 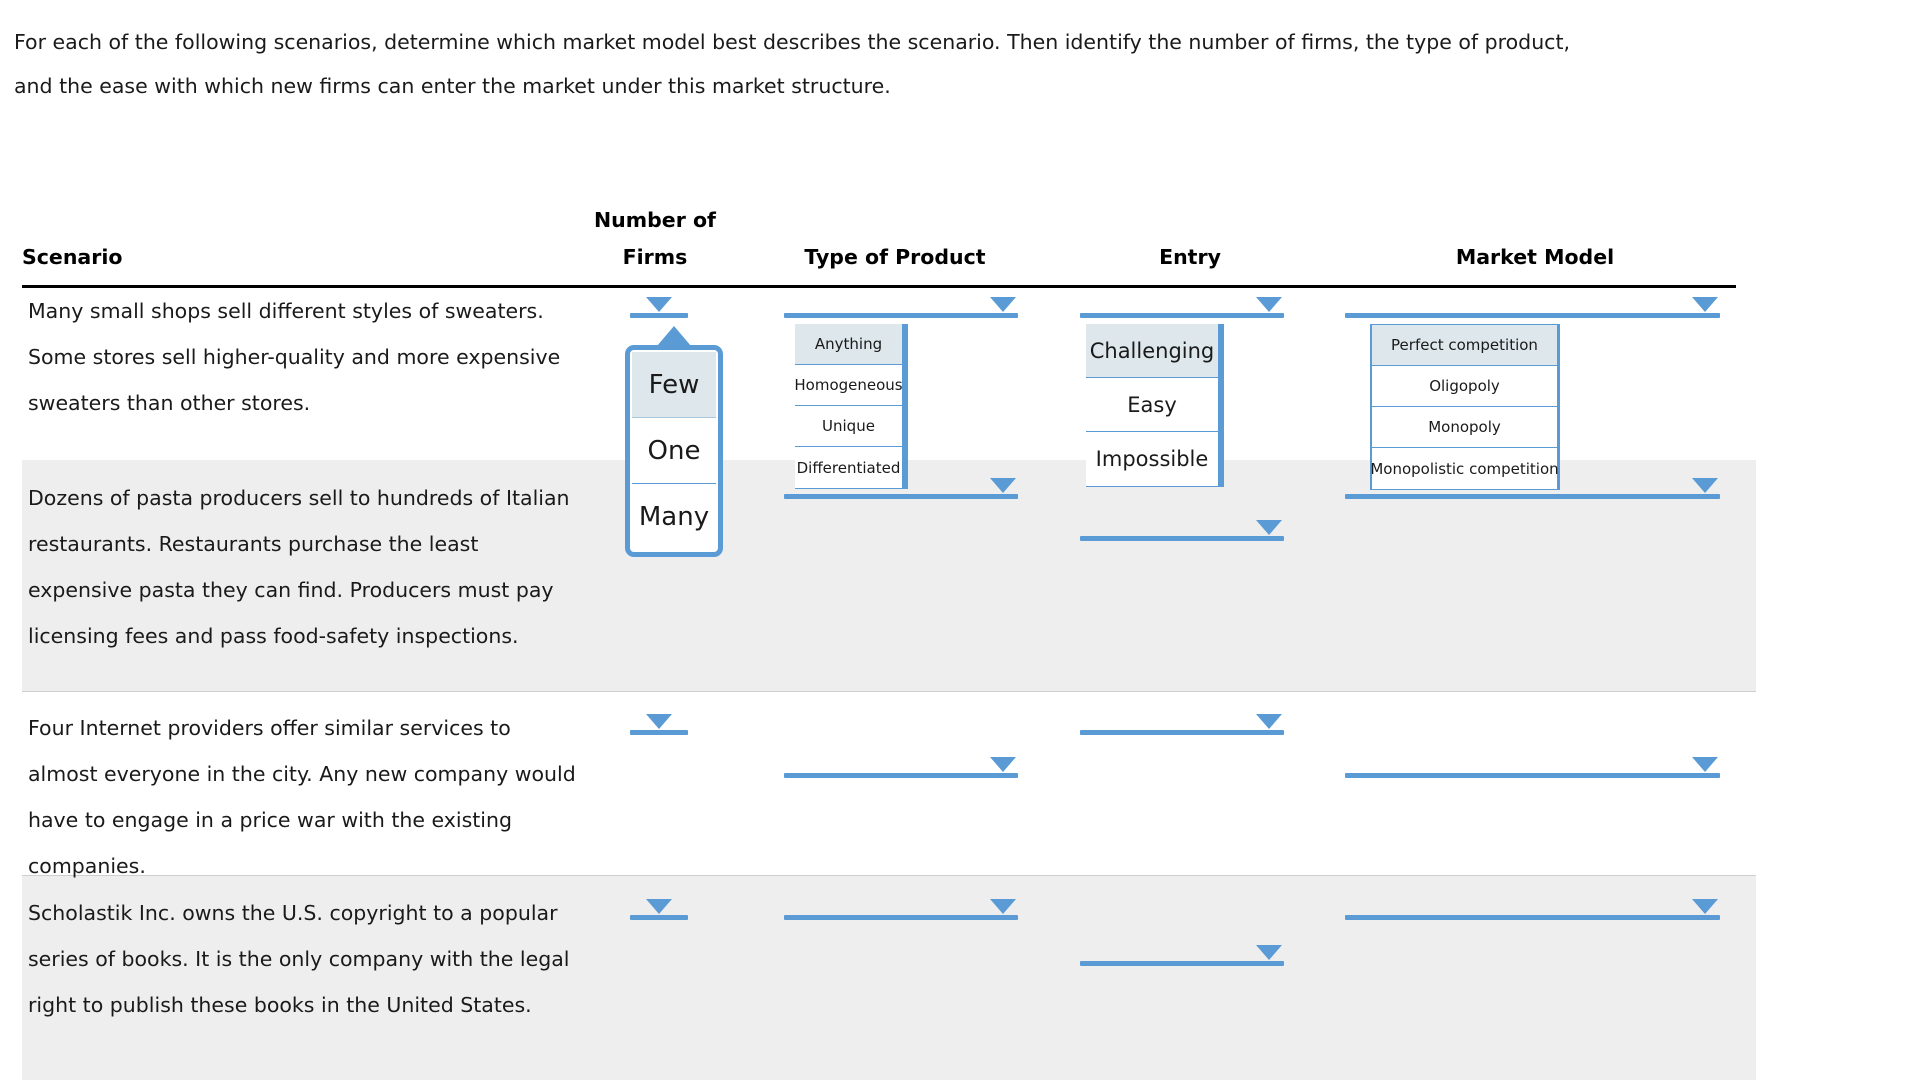 What do you see at coordinates (1464, 386) in the screenshot?
I see `menu-option-model-1: Oligopoly` at bounding box center [1464, 386].